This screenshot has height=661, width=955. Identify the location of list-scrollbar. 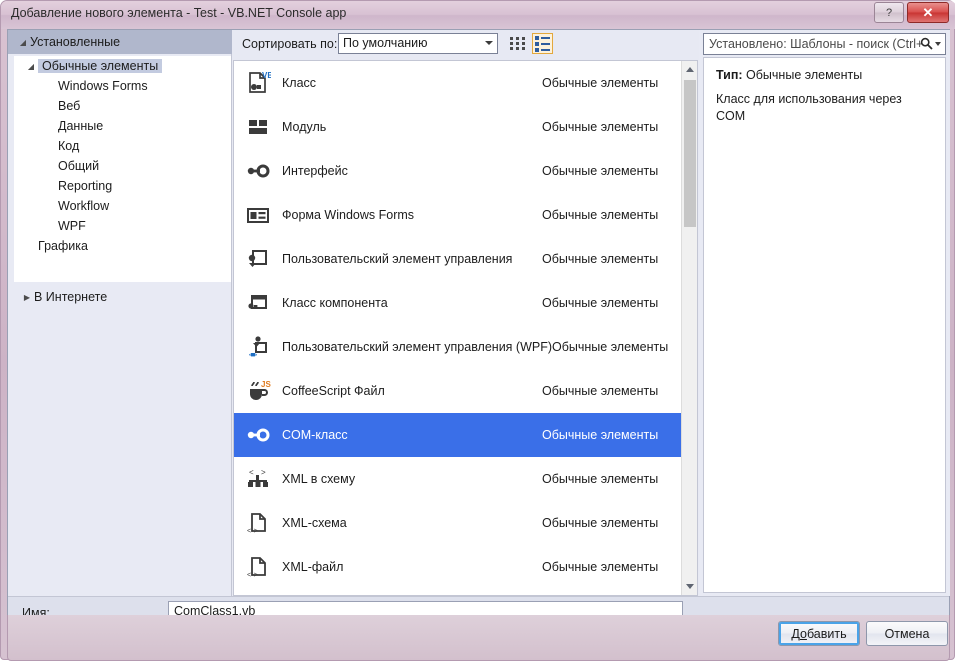
(689, 328).